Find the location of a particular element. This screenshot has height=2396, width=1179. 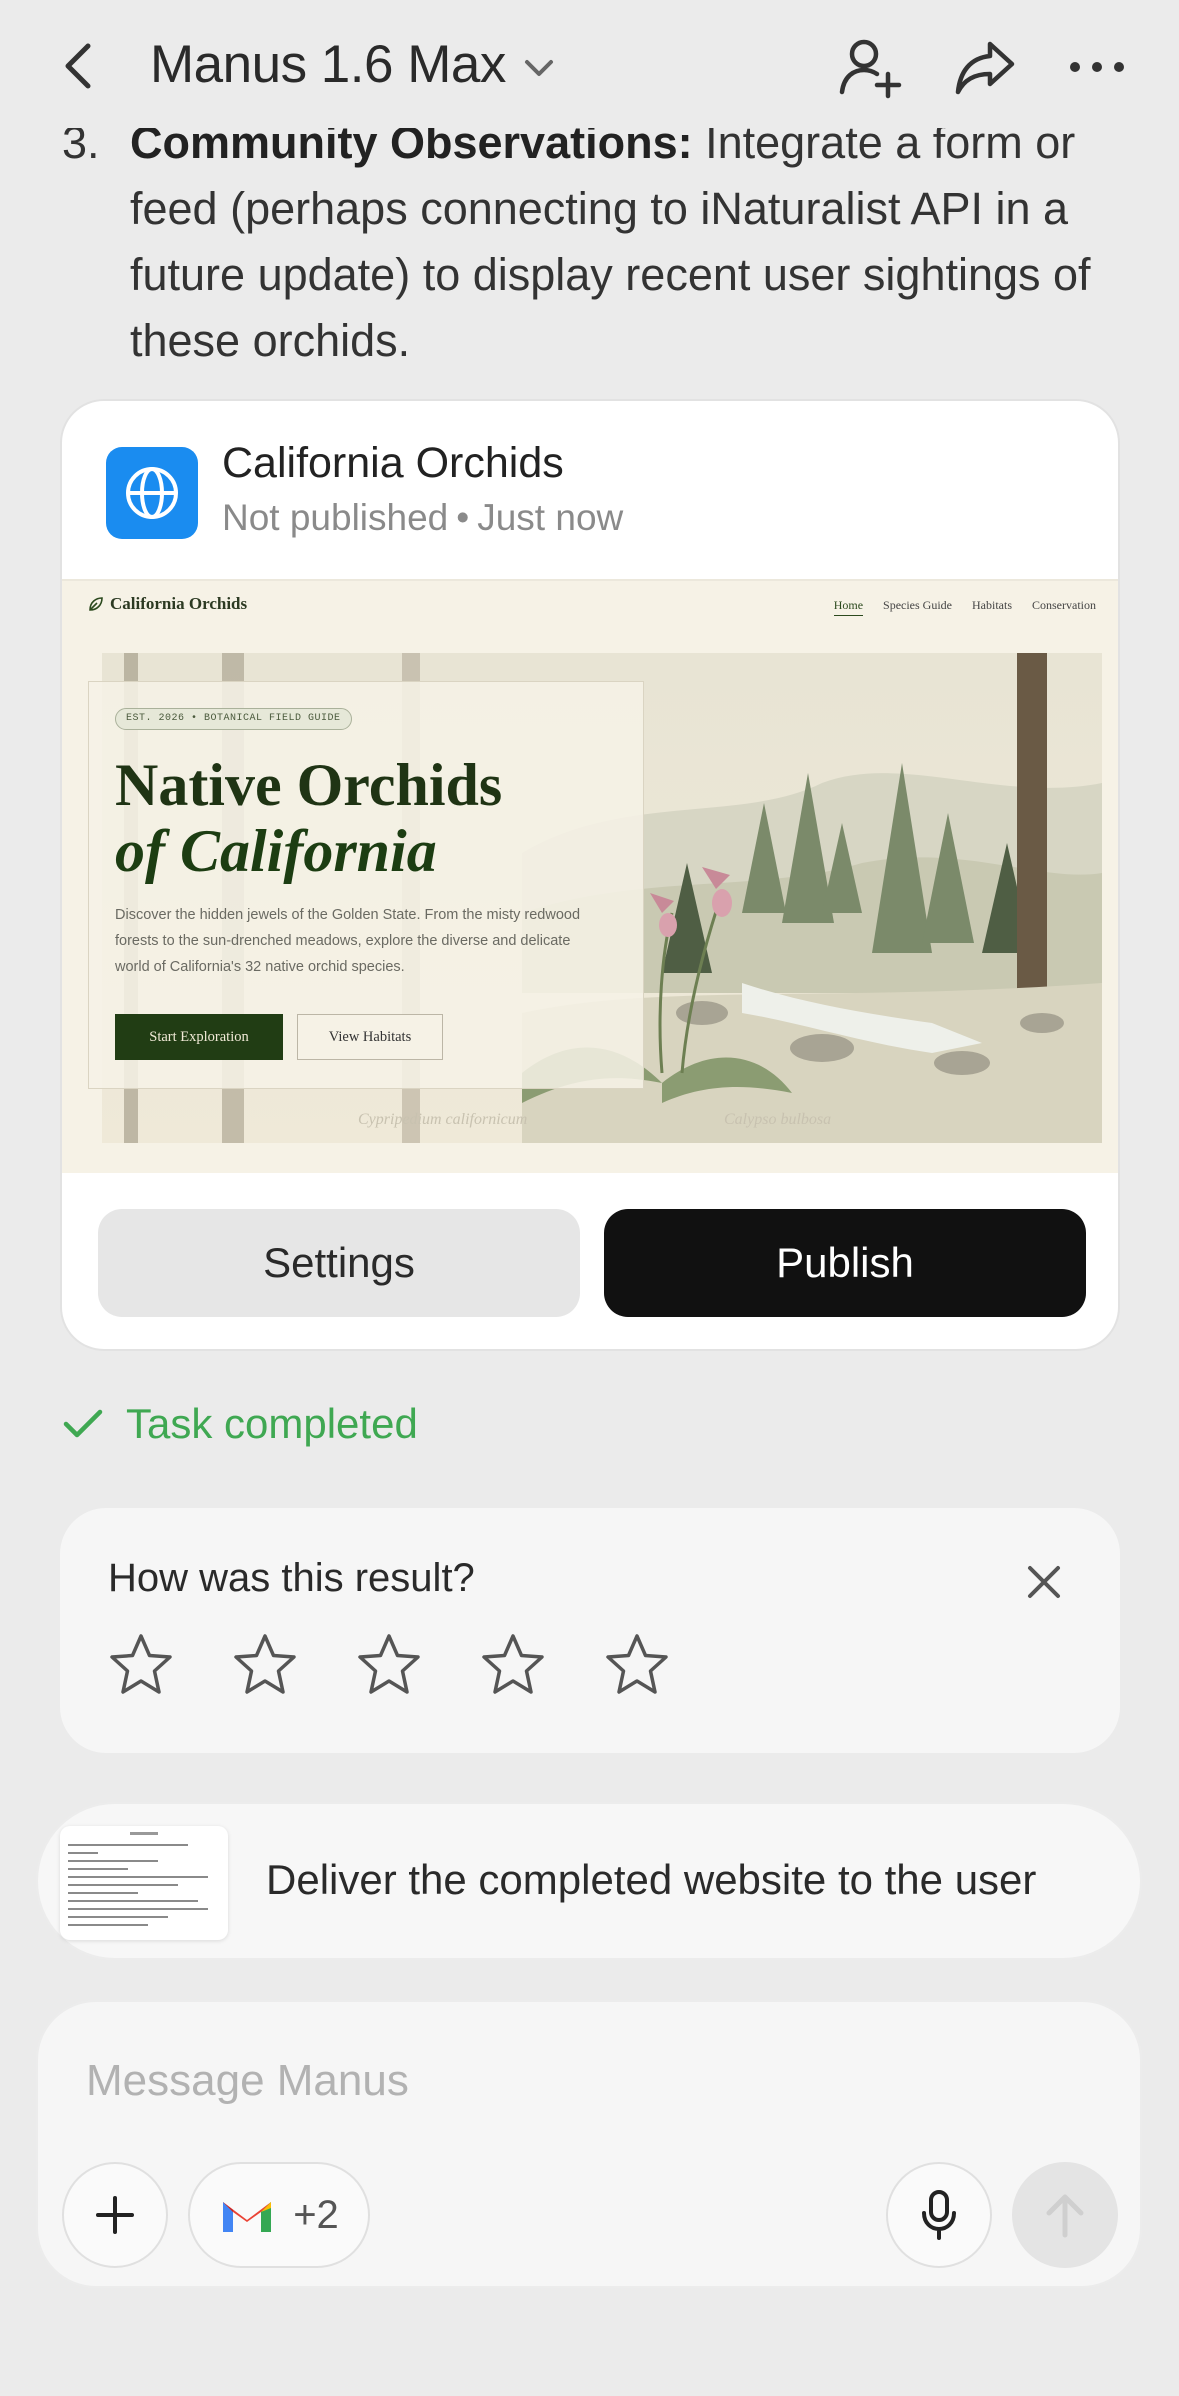

task-status: Task completed is located at coordinates (240, 1424).